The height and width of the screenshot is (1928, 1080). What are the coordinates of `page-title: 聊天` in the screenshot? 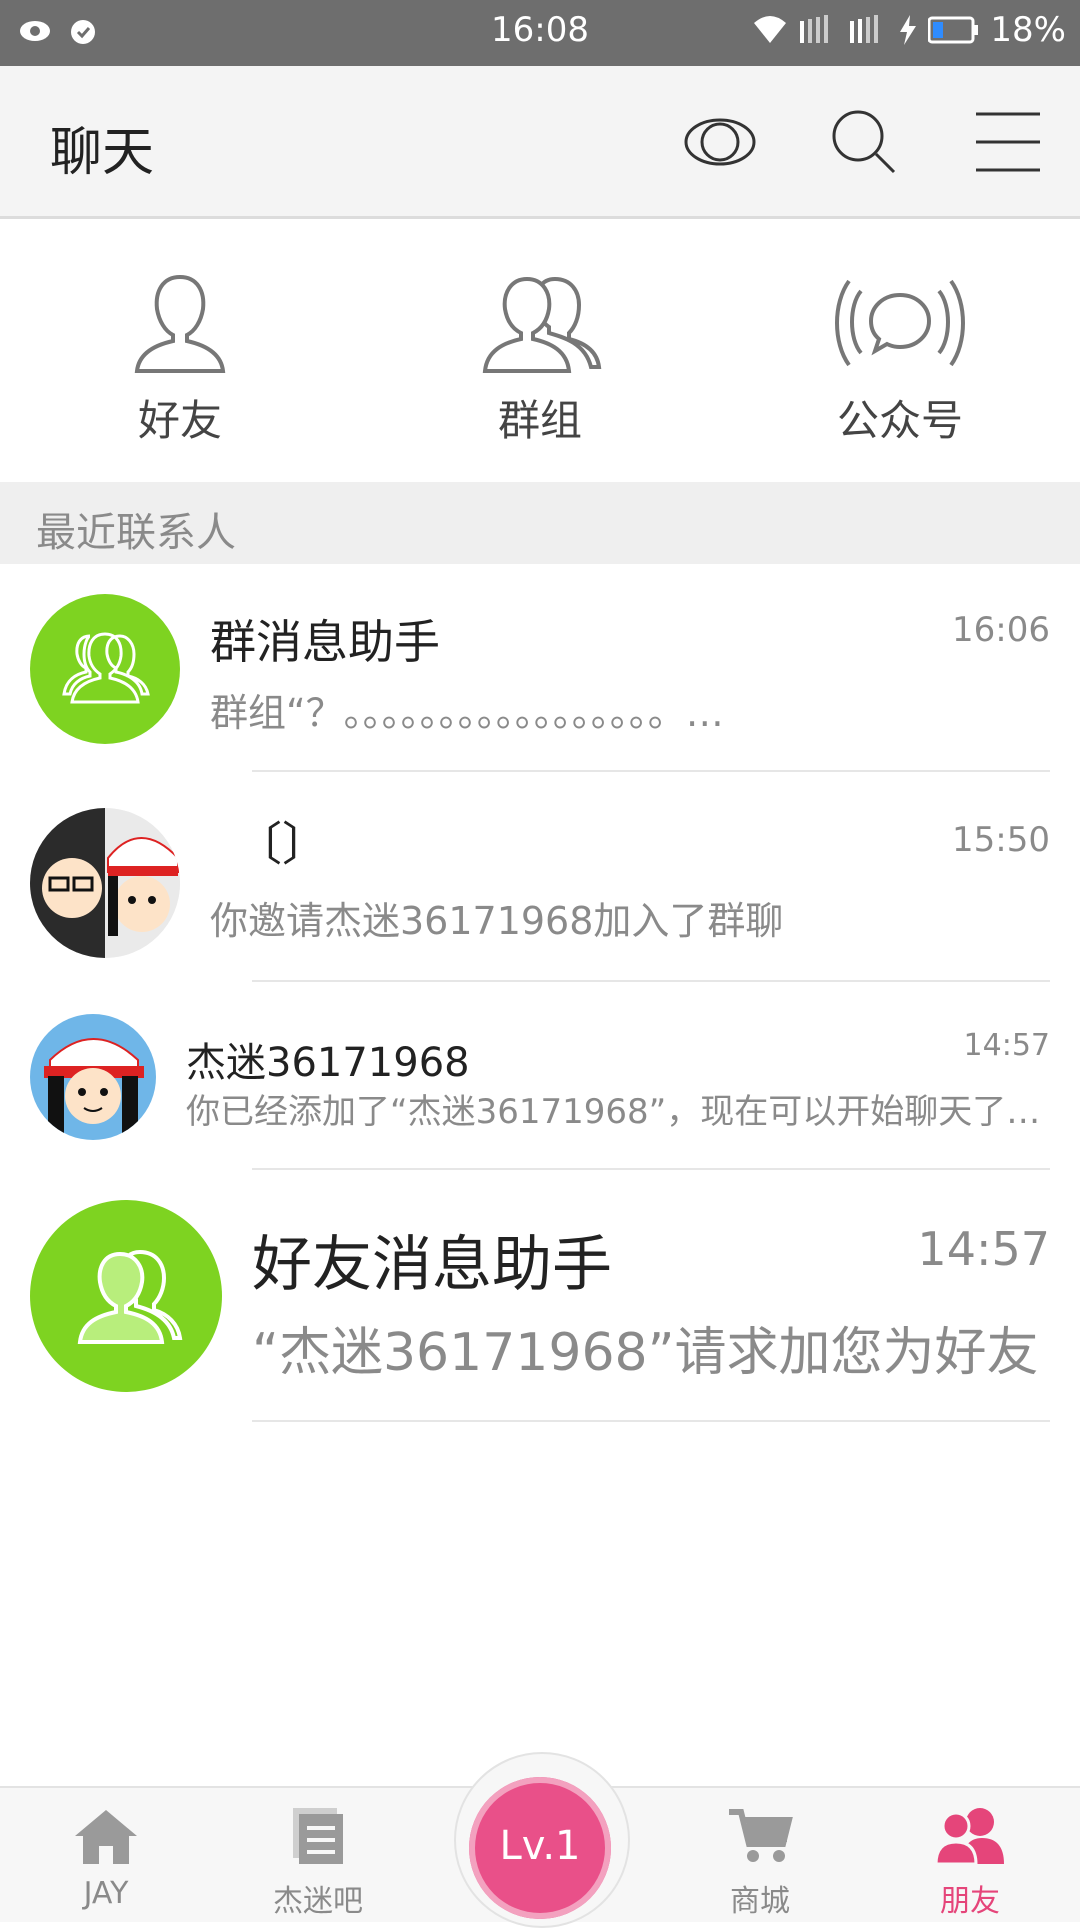 It's located at (102, 153).